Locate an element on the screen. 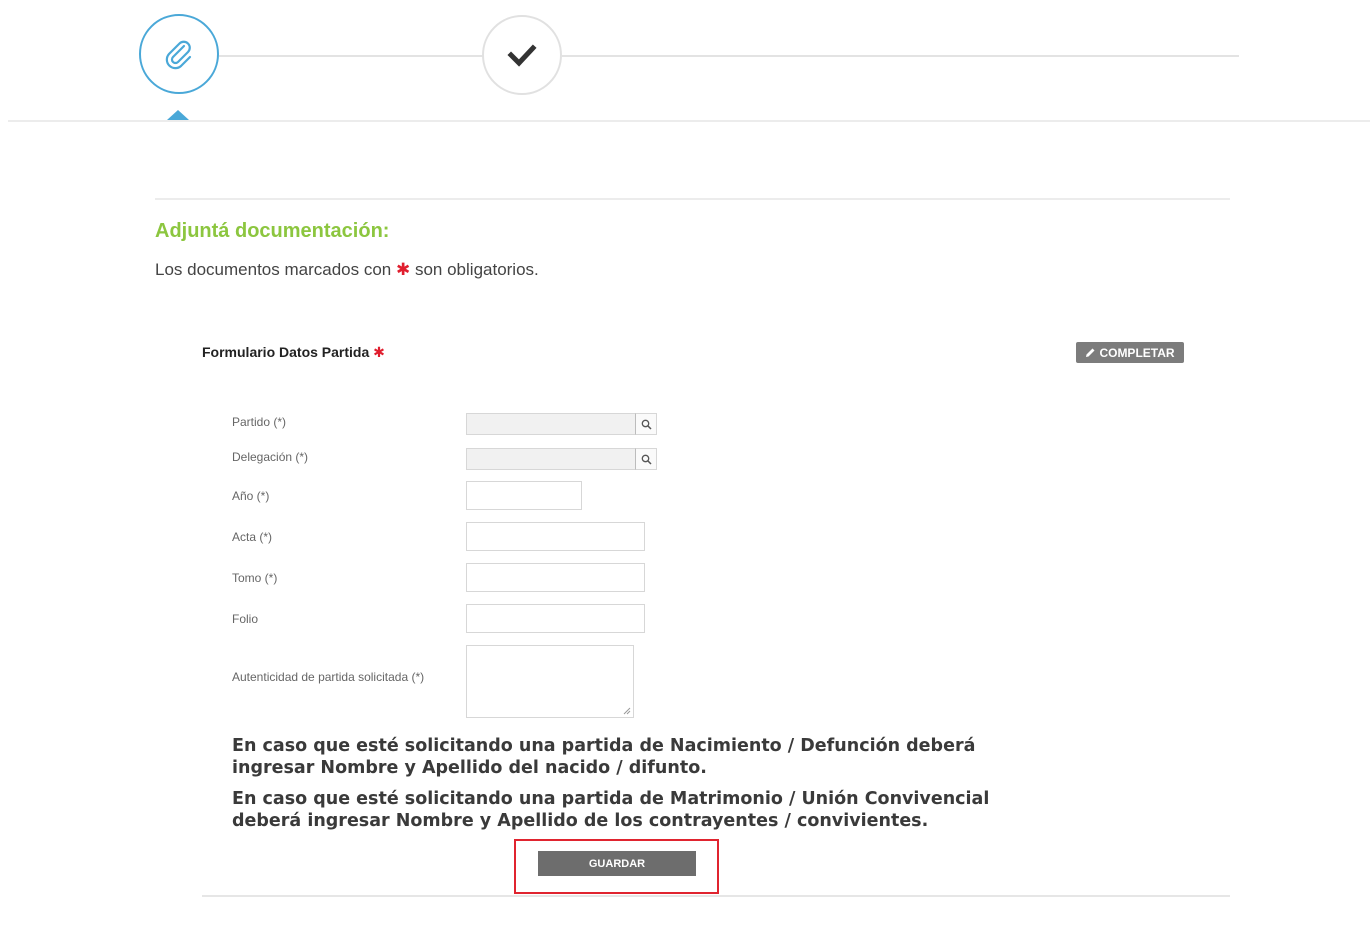 The height and width of the screenshot is (926, 1370). completar-button: COMPLETAR is located at coordinates (1130, 352).